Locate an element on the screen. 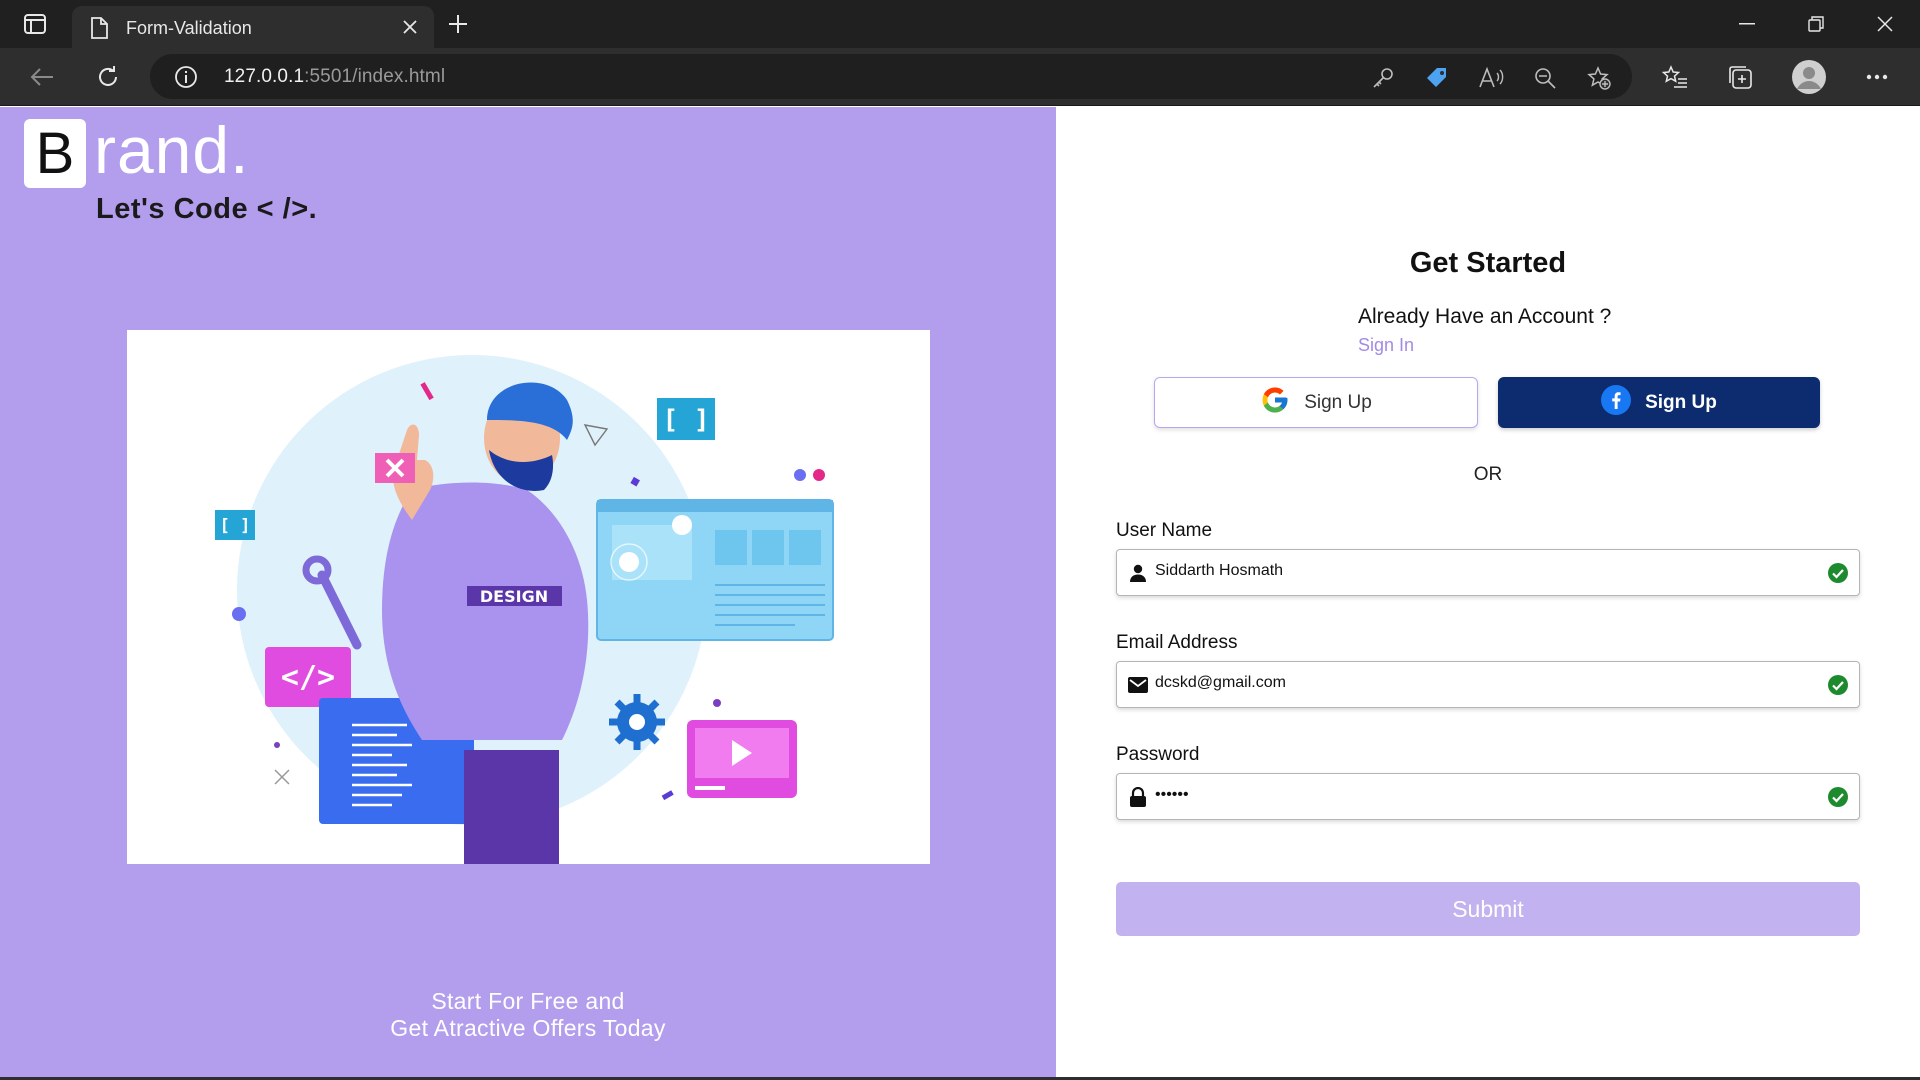 This screenshot has width=1920, height=1080. google-button-label: Sign Up is located at coordinates (1338, 402).